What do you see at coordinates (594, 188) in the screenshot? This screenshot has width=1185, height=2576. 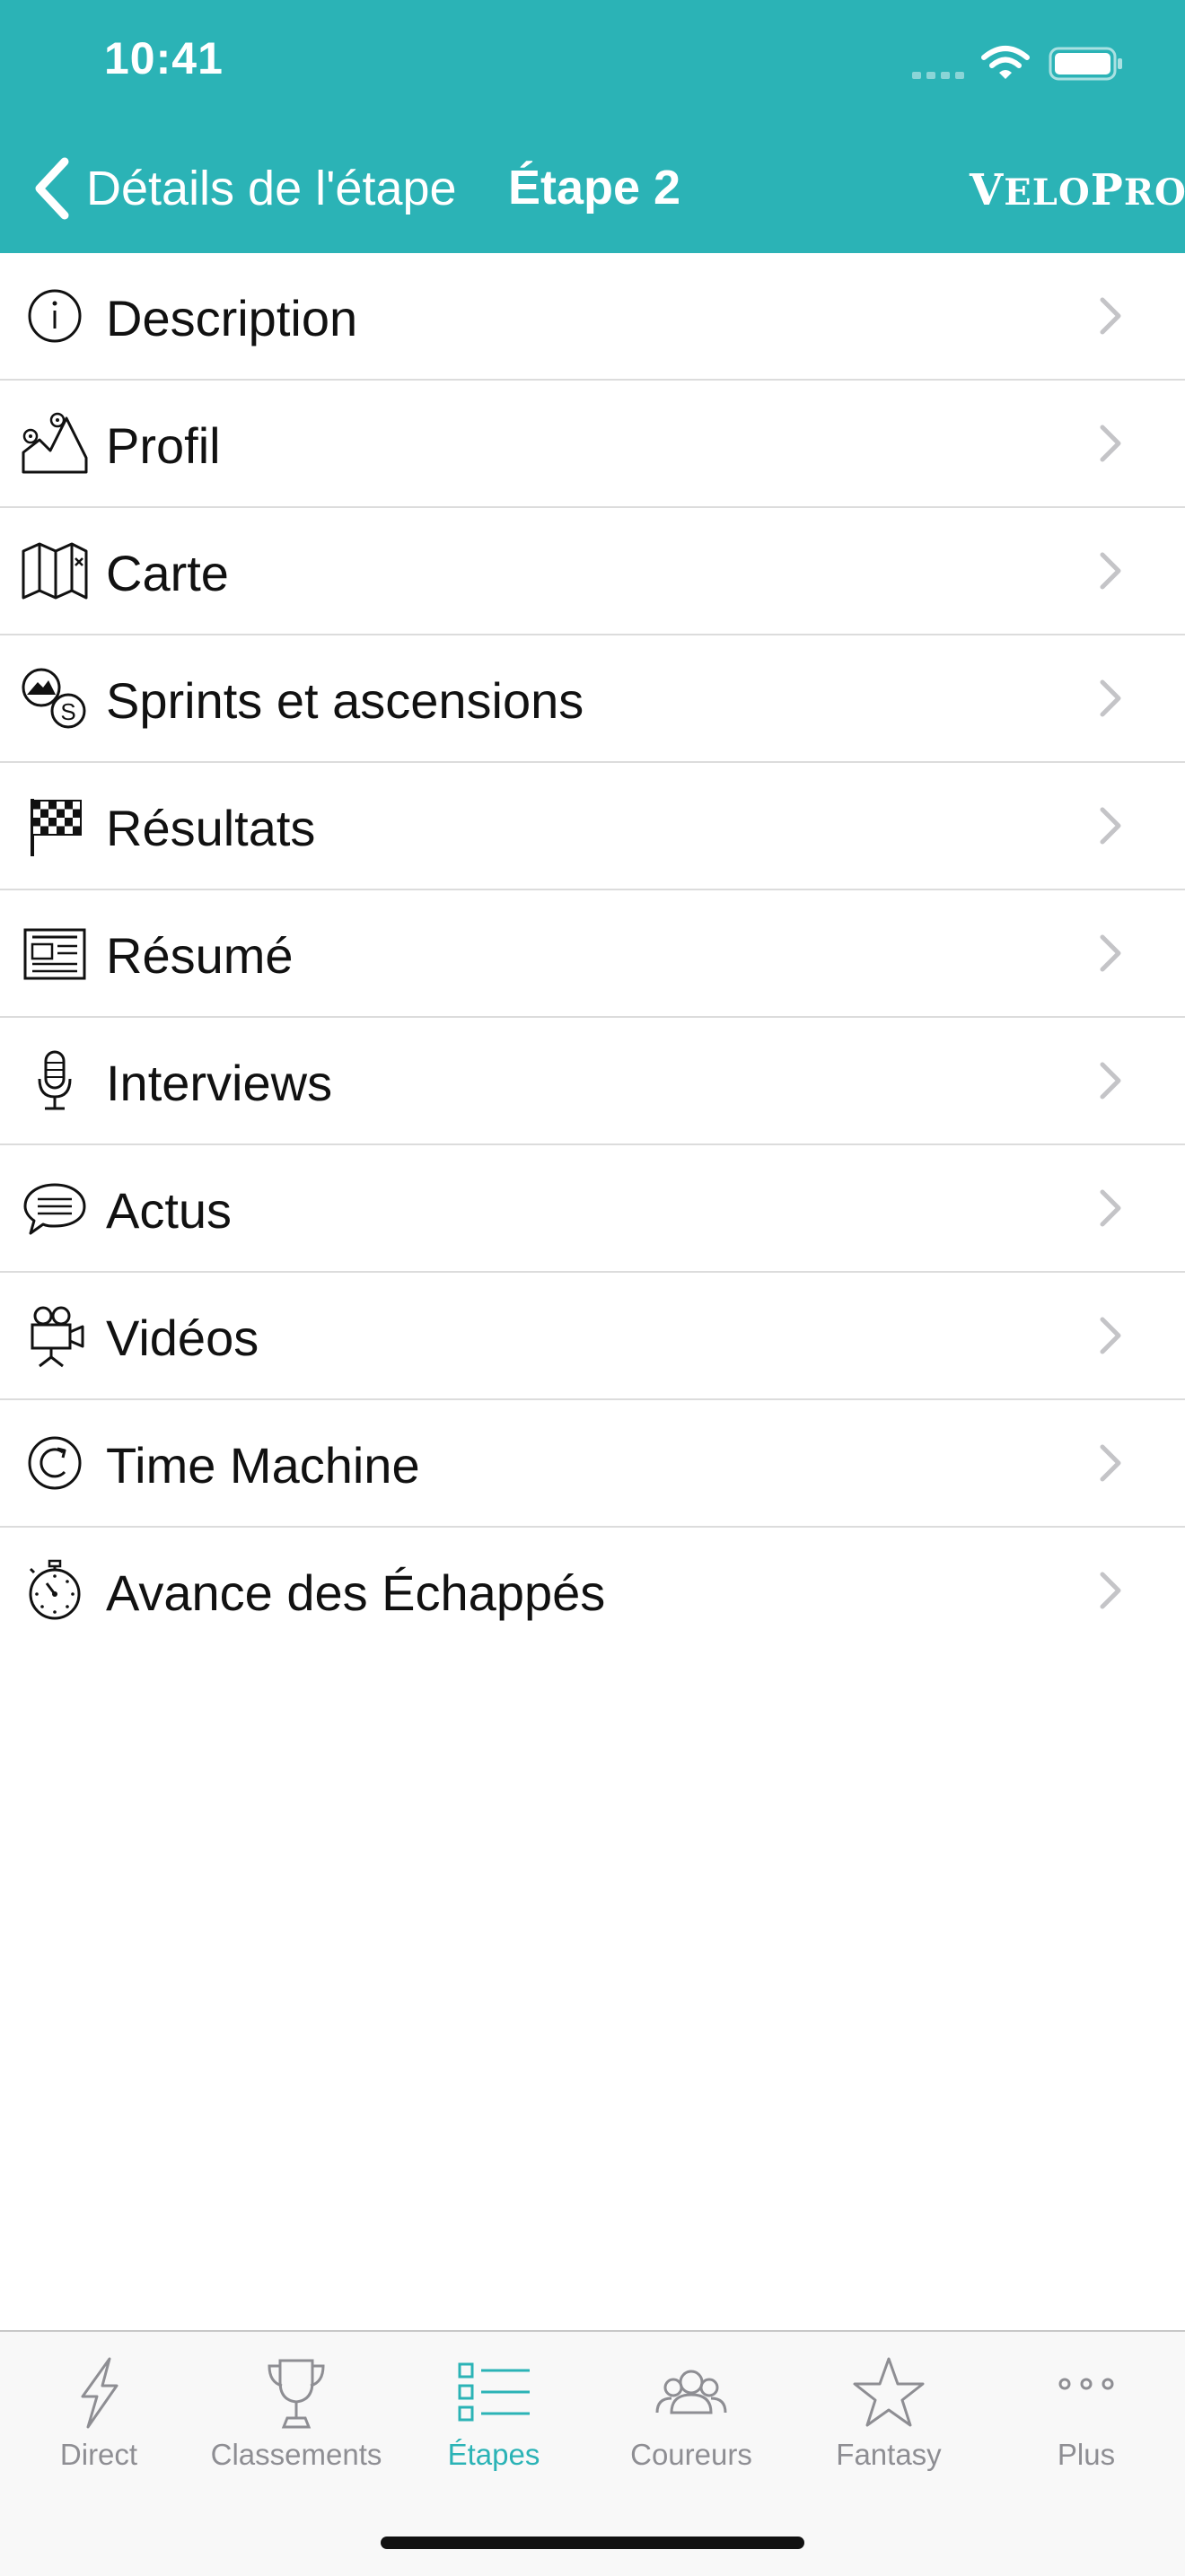 I see `page-title: Étape 2` at bounding box center [594, 188].